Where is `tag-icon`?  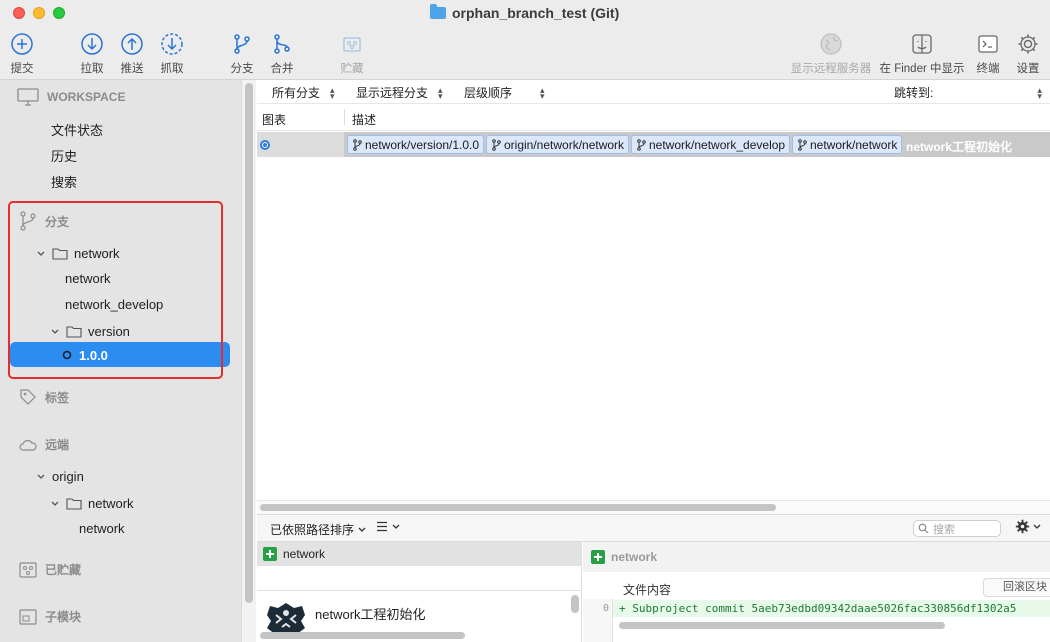
tag-icon is located at coordinates (28, 397).